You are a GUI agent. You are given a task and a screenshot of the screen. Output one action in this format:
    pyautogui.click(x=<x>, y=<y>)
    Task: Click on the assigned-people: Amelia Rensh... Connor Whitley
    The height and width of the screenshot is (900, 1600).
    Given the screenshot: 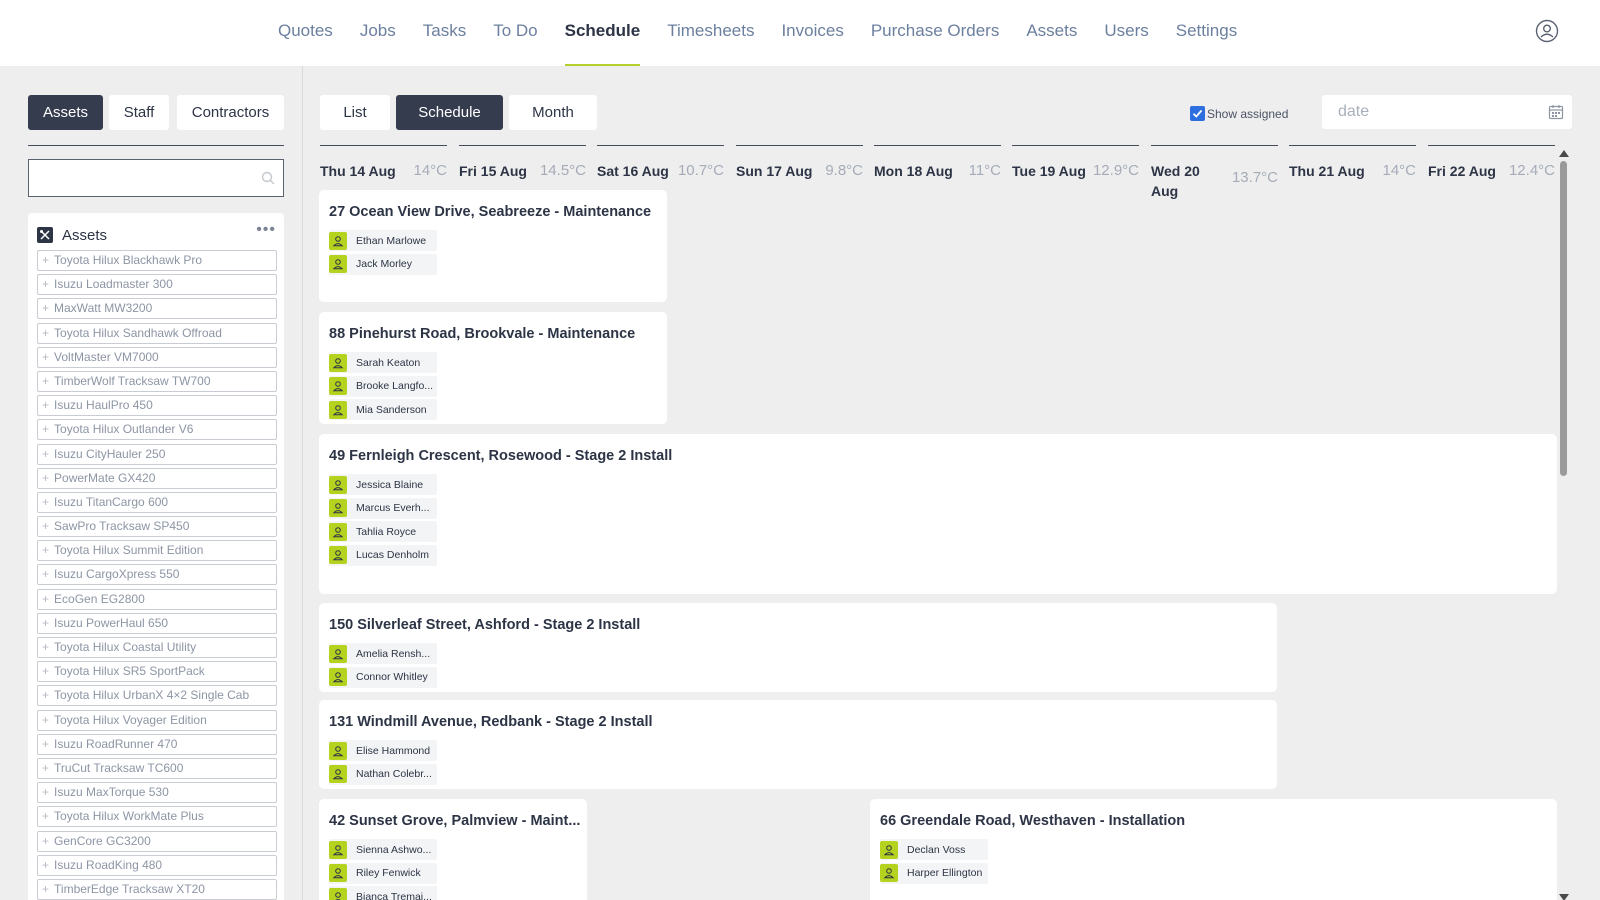 What is the action you would take?
    pyautogui.click(x=383, y=666)
    